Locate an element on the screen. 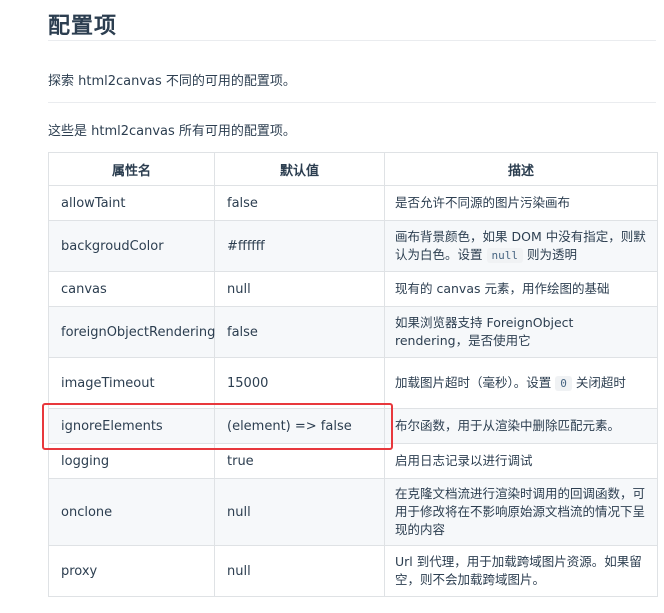 The height and width of the screenshot is (613, 664). inline-code: null is located at coordinates (504, 255).